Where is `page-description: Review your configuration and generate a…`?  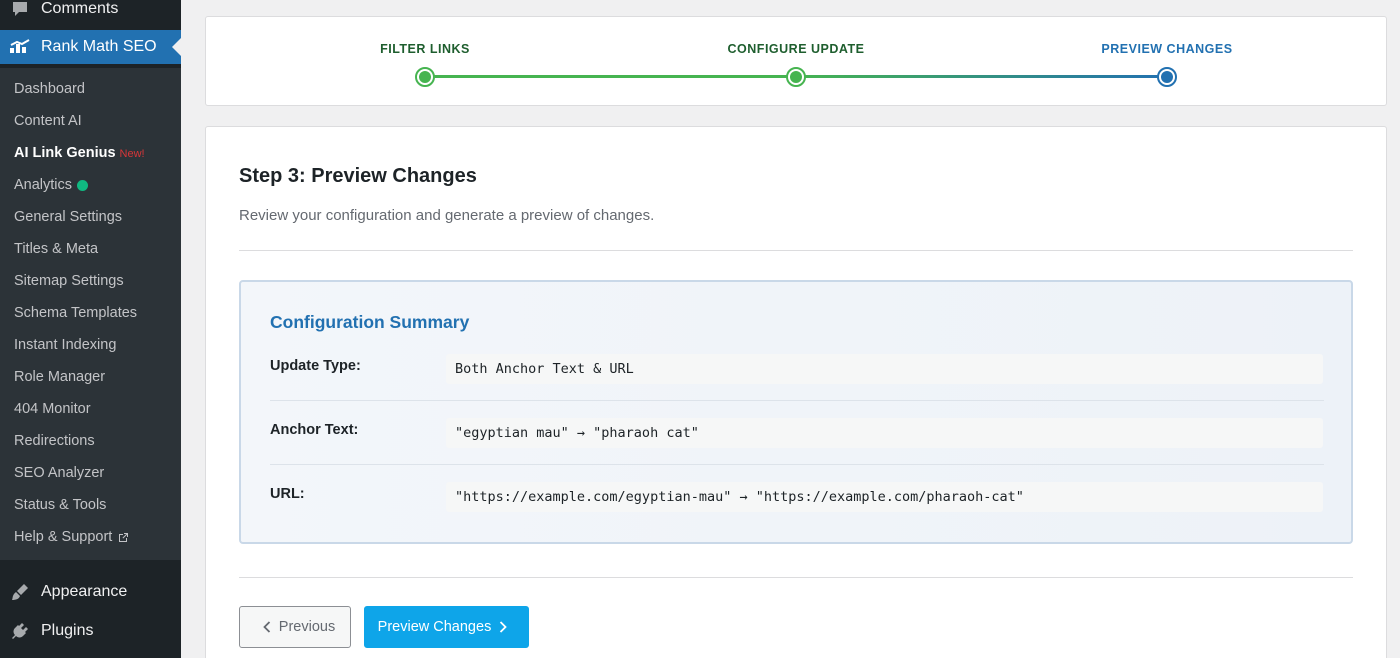 page-description: Review your configuration and generate a… is located at coordinates (447, 215).